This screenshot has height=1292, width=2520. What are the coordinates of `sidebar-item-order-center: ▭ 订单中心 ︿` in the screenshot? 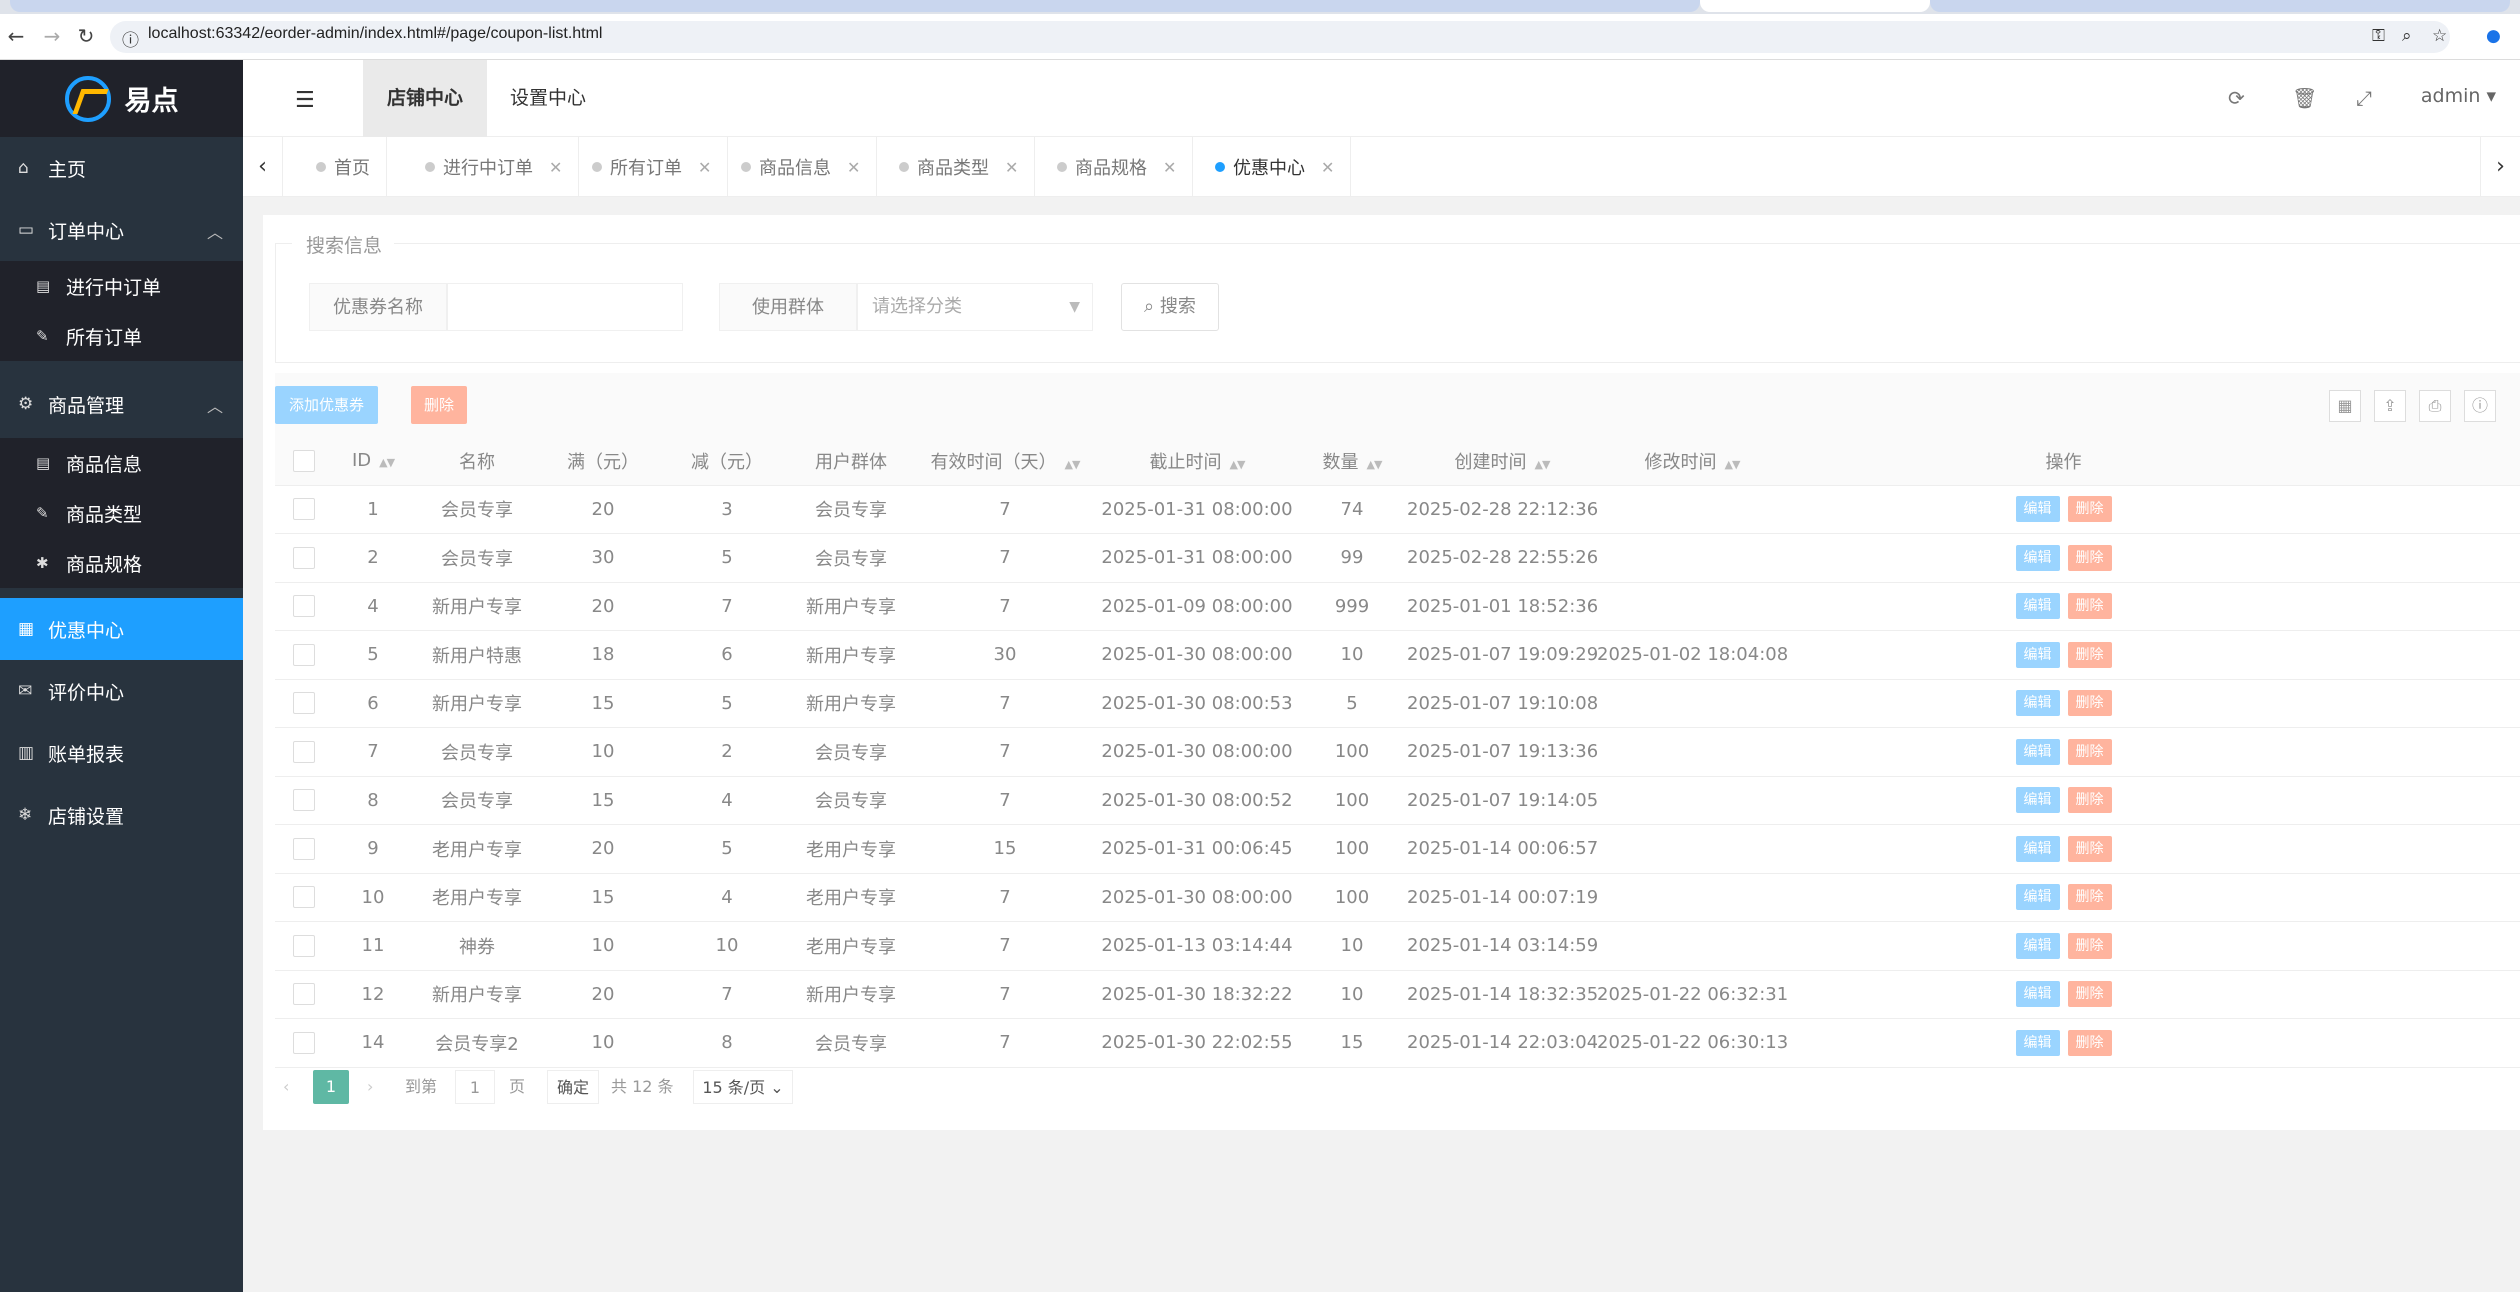 It's located at (121, 230).